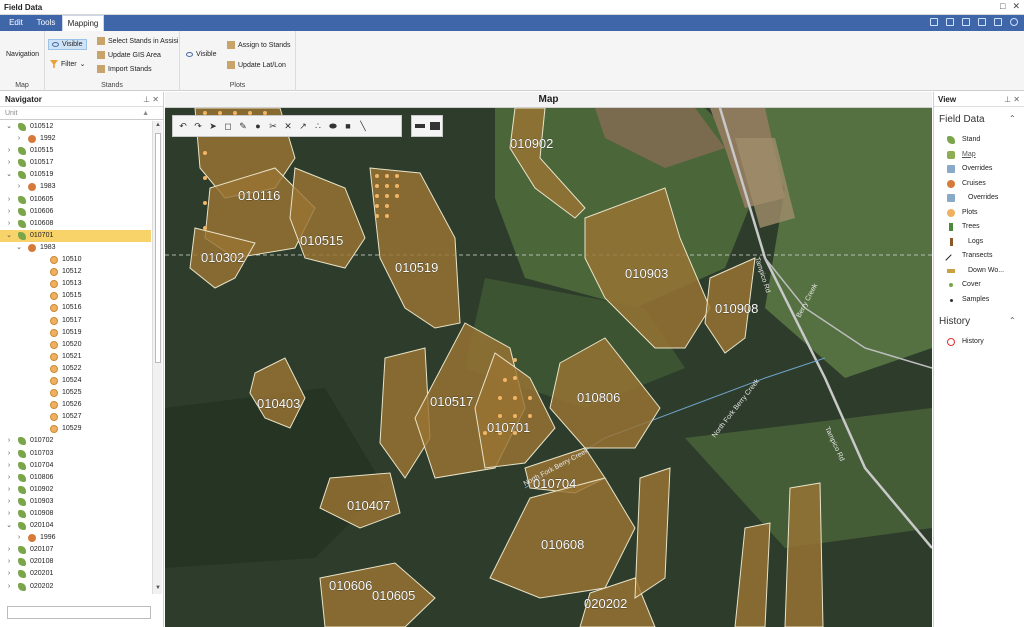 This screenshot has width=1024, height=627. What do you see at coordinates (124, 69) in the screenshot?
I see `import-stands-button: Import Stands` at bounding box center [124, 69].